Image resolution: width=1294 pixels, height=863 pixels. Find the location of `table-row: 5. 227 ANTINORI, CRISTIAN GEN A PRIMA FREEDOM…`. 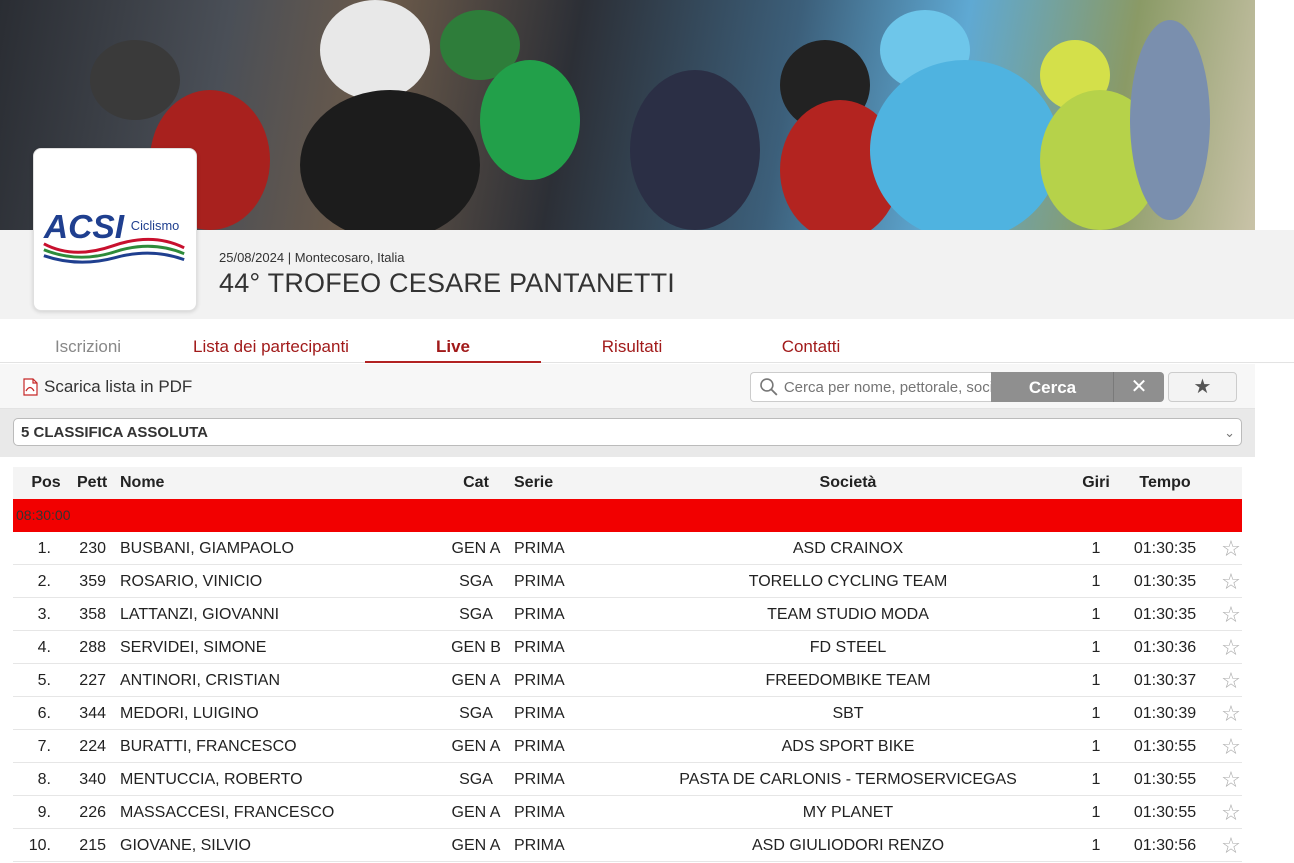

table-row: 5. 227 ANTINORI, CRISTIAN GEN A PRIMA FREEDOM… is located at coordinates (627, 680).